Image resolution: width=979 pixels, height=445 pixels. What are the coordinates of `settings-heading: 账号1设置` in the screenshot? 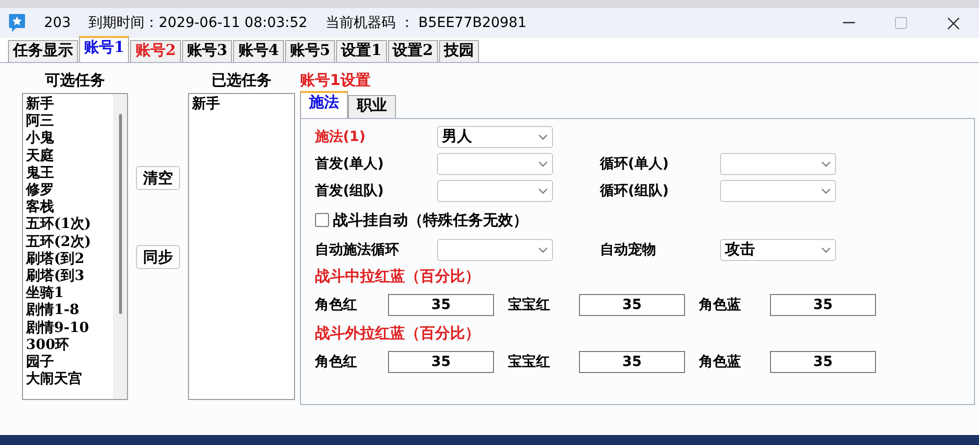 It's located at (335, 80).